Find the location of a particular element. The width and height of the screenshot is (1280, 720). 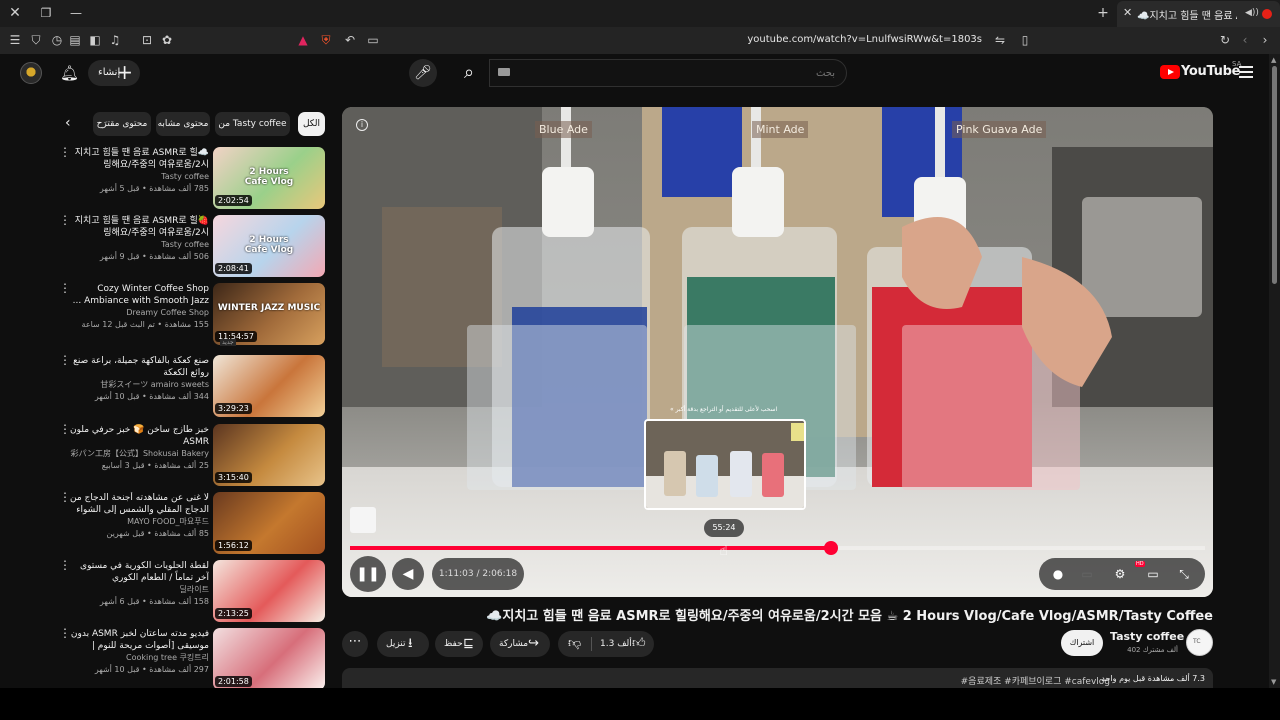

site-settings-icon: ⇋ is located at coordinates (1000, 40).